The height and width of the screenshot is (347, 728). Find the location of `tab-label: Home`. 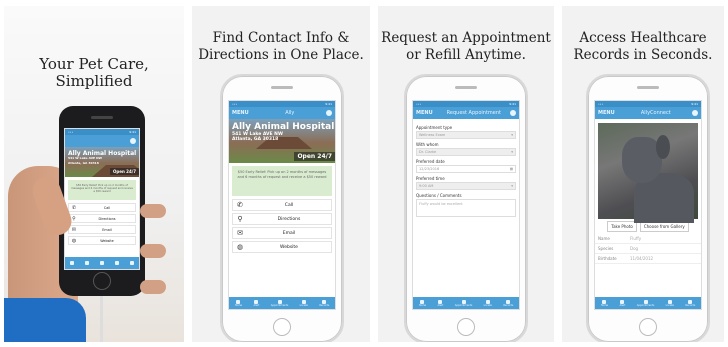

tab-label: Home is located at coordinates (422, 305).